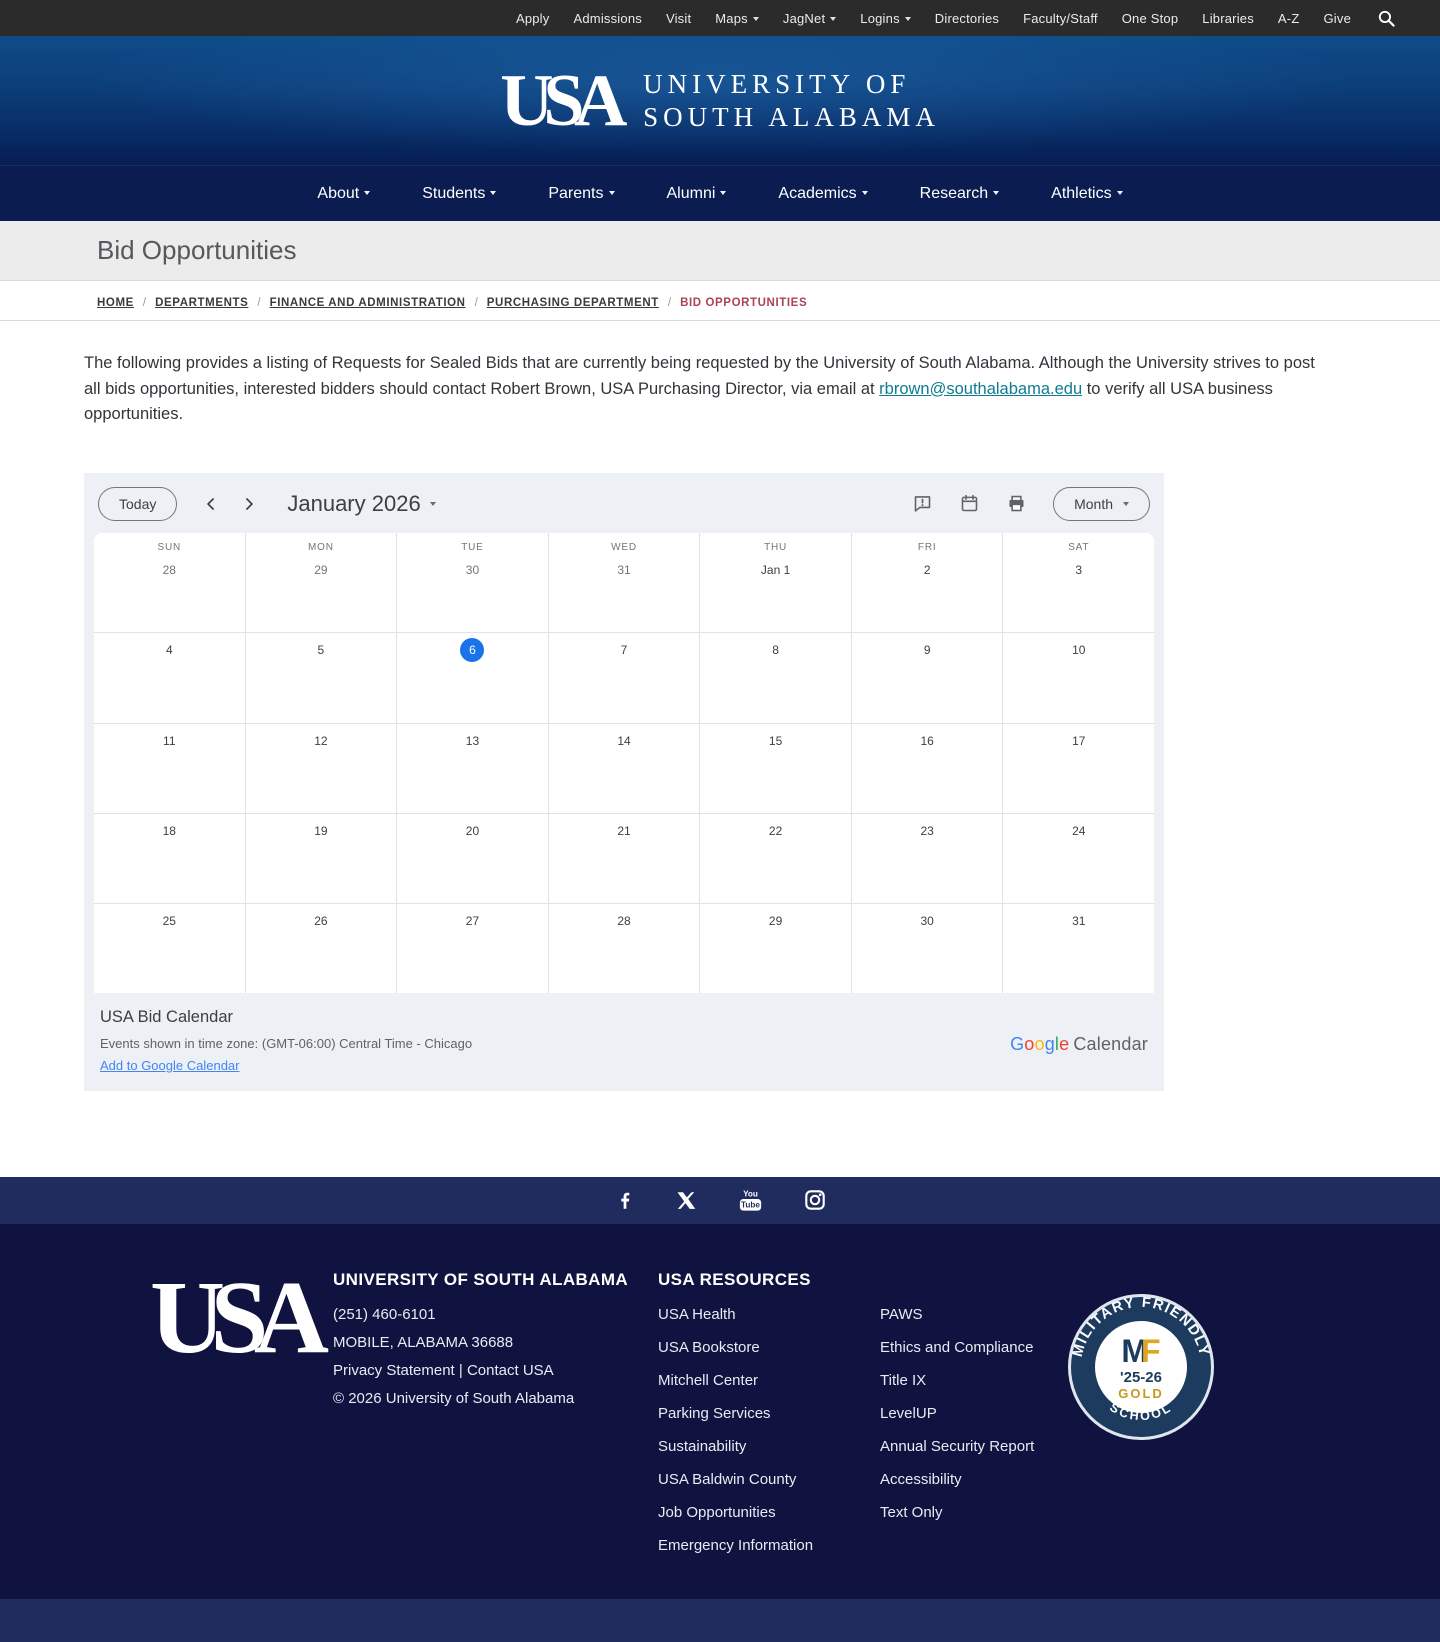  I want to click on calendar-cell-23: 23, so click(926, 858).